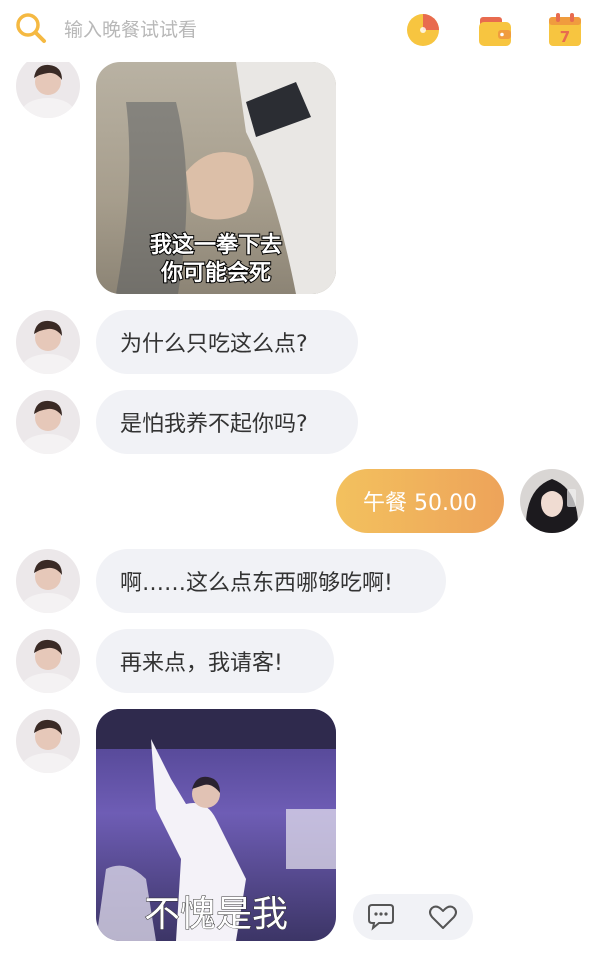 The width and height of the screenshot is (600, 975). I want to click on heart-icon, so click(443, 917).